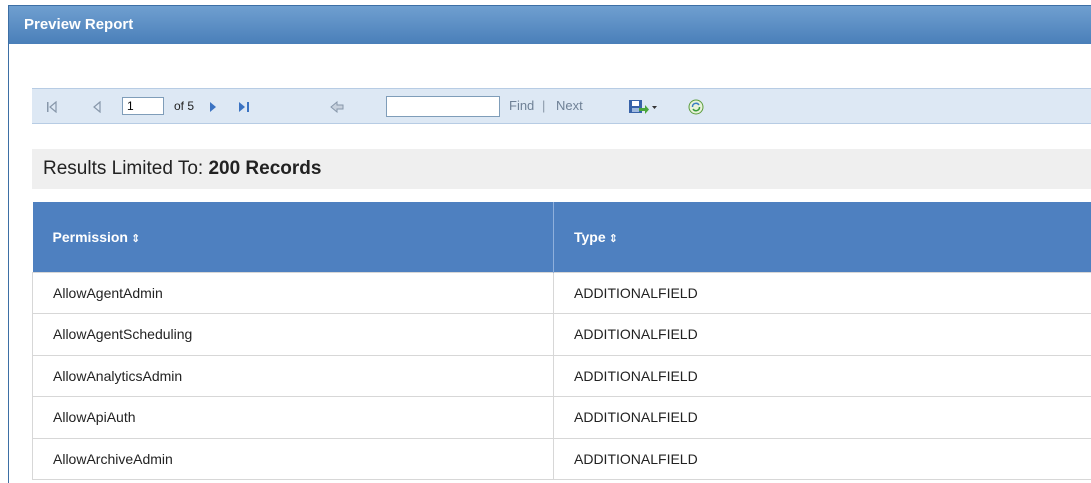 The height and width of the screenshot is (483, 1091). Describe the element at coordinates (213, 106) in the screenshot. I see `next-page-icon` at that location.